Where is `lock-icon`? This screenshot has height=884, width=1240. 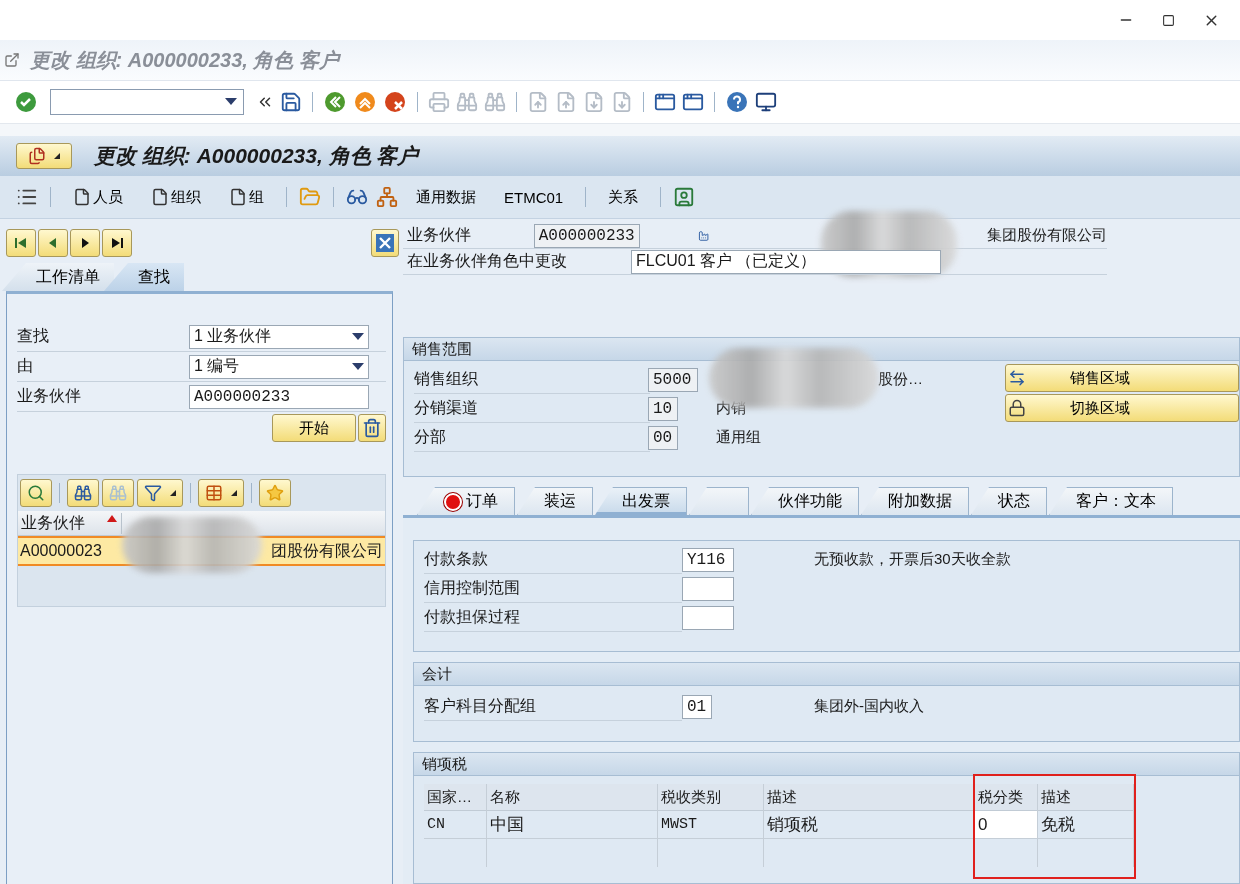 lock-icon is located at coordinates (1017, 408).